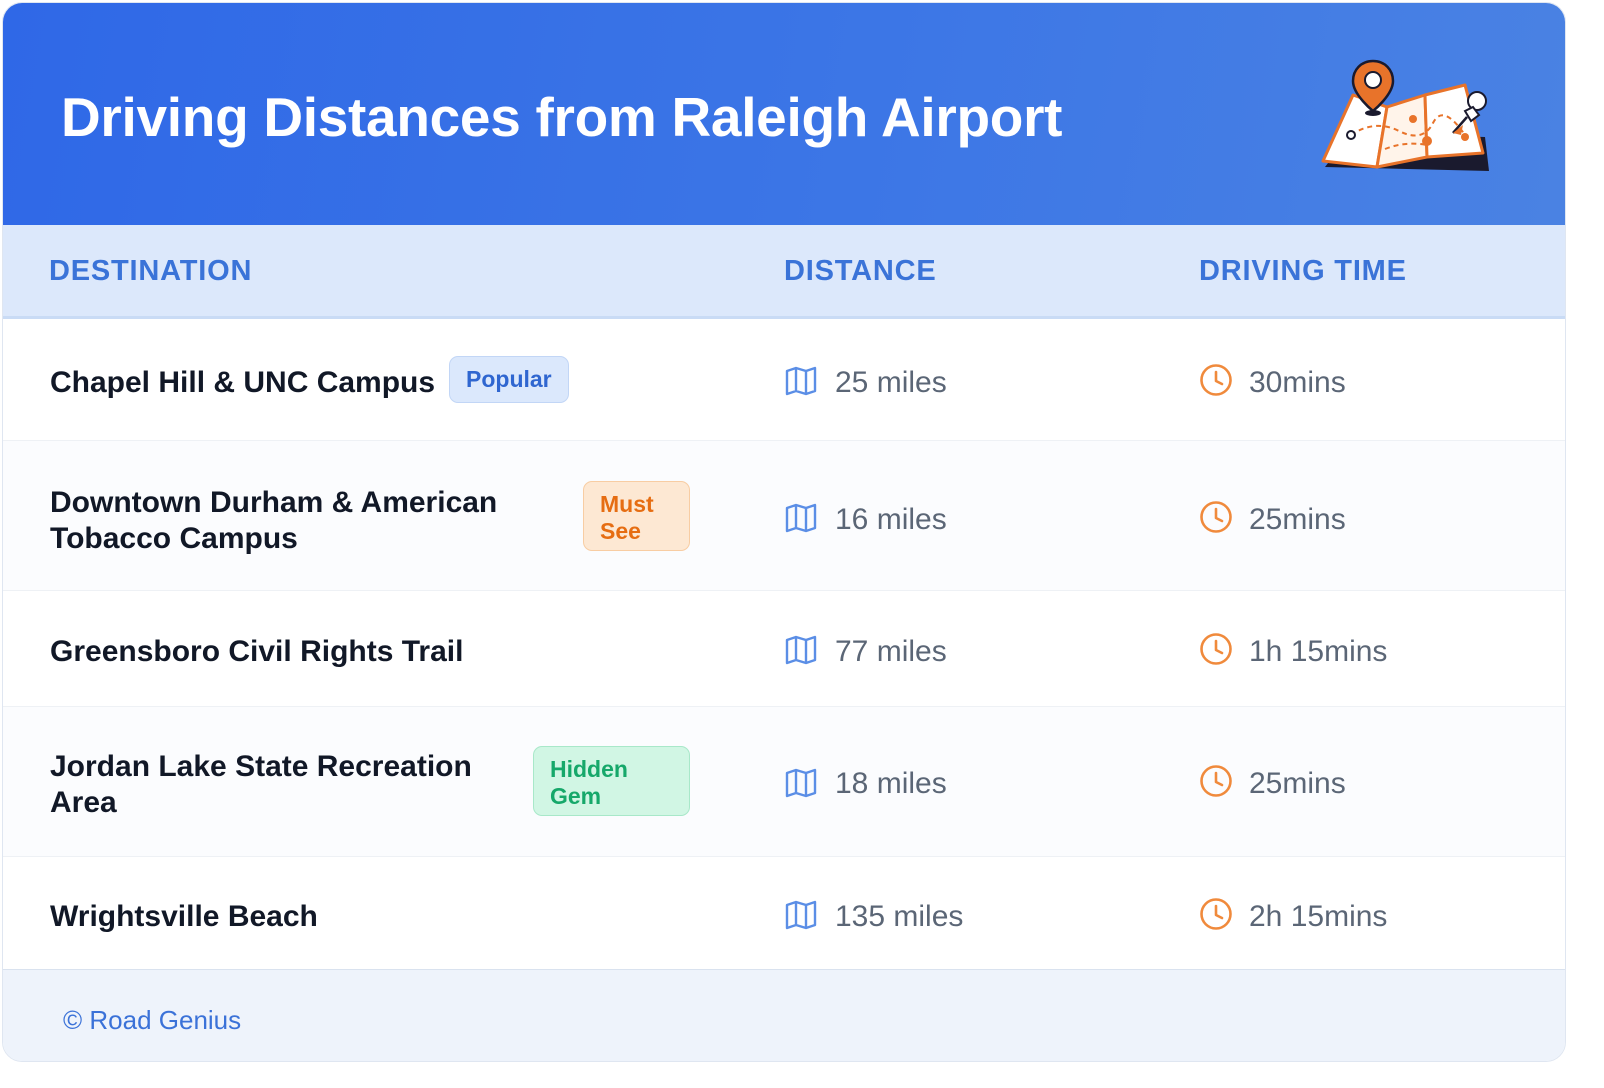 This screenshot has height=1088, width=1604. What do you see at coordinates (562, 117) in the screenshot?
I see `page-title: Driving Distances from Raleigh Airport` at bounding box center [562, 117].